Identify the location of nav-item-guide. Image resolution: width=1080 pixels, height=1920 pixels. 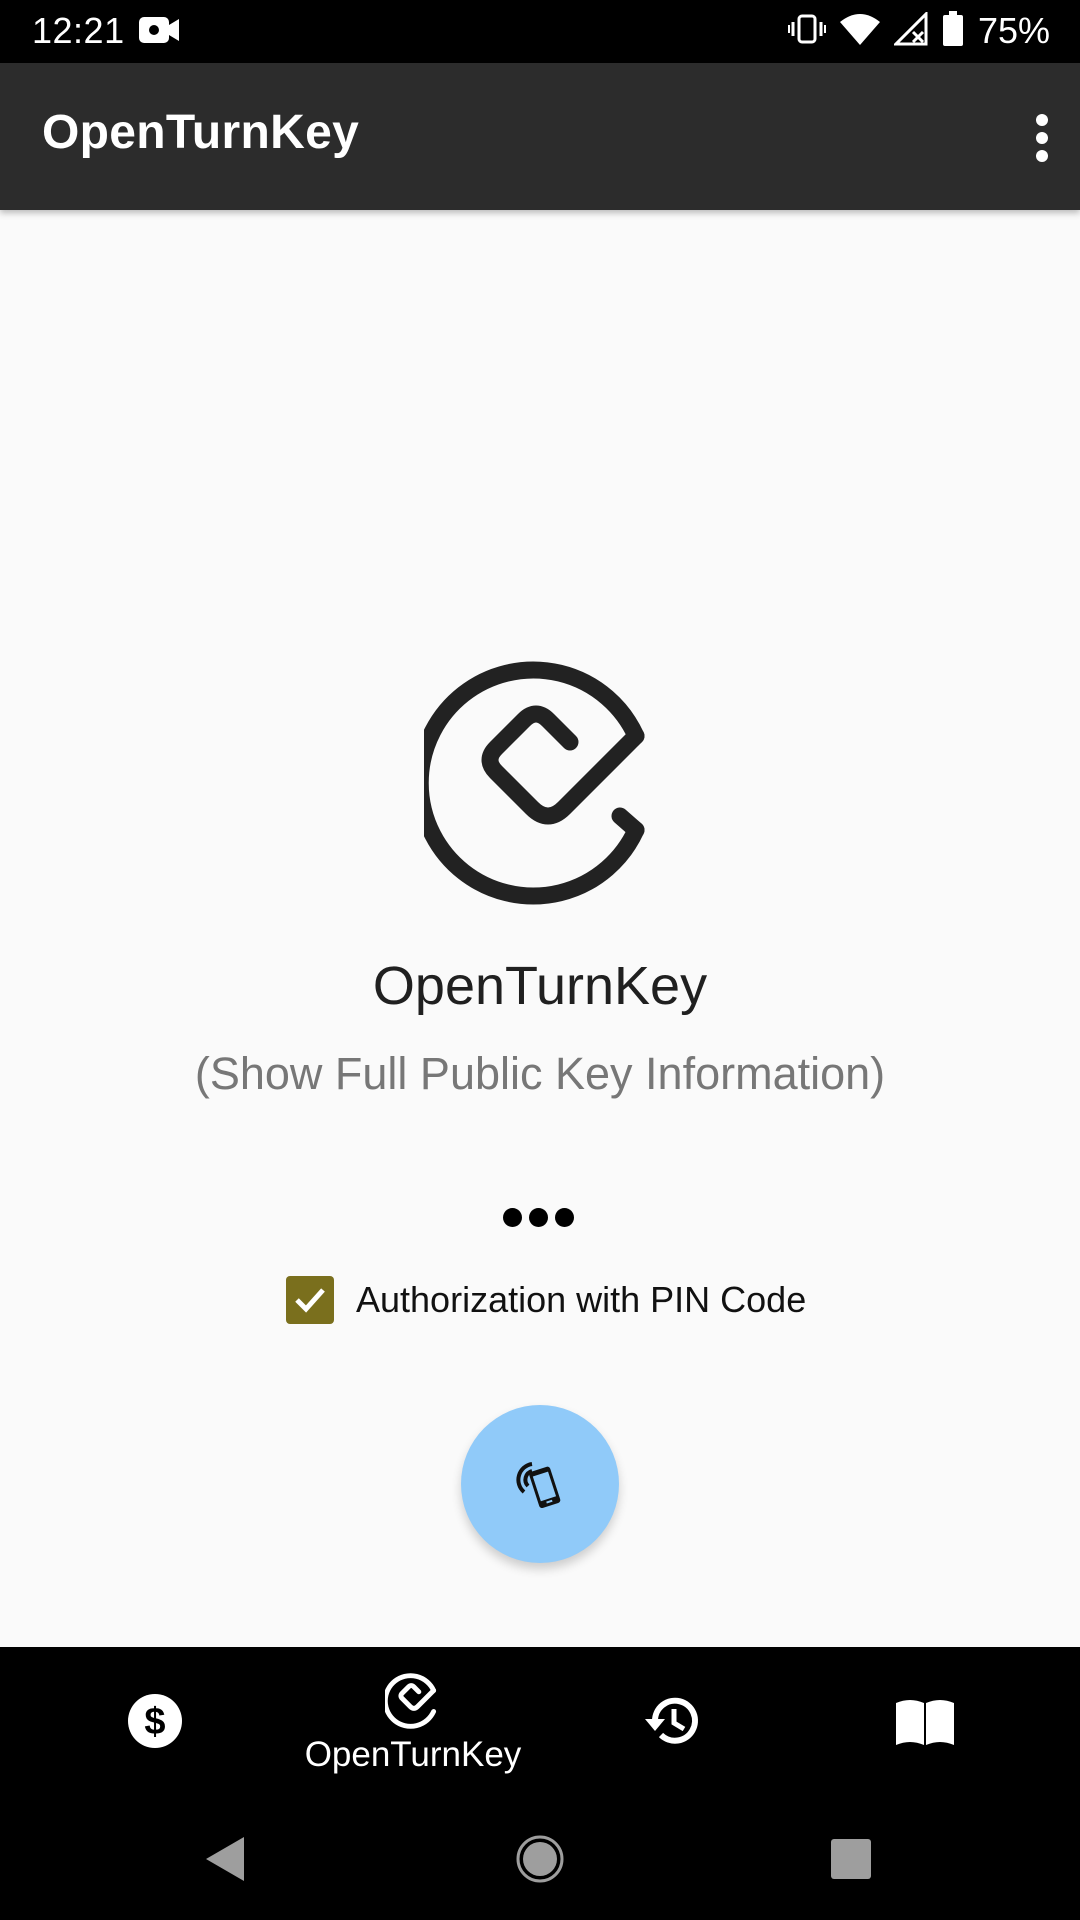
(925, 1722).